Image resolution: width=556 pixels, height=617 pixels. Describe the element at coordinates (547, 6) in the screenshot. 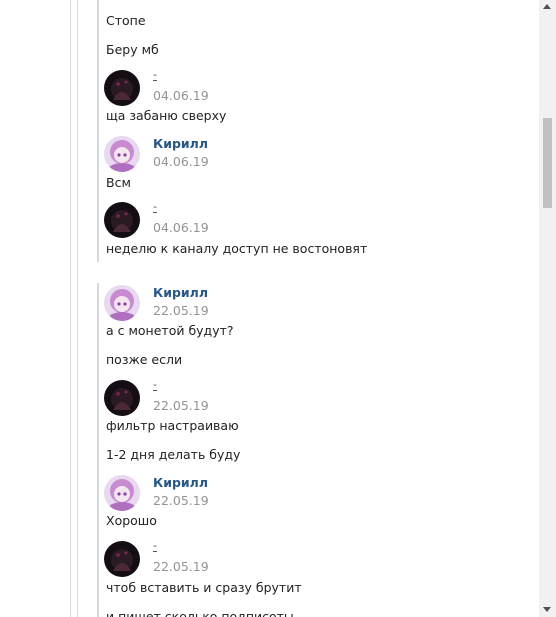

I see `scroll-up-arrow-icon` at that location.